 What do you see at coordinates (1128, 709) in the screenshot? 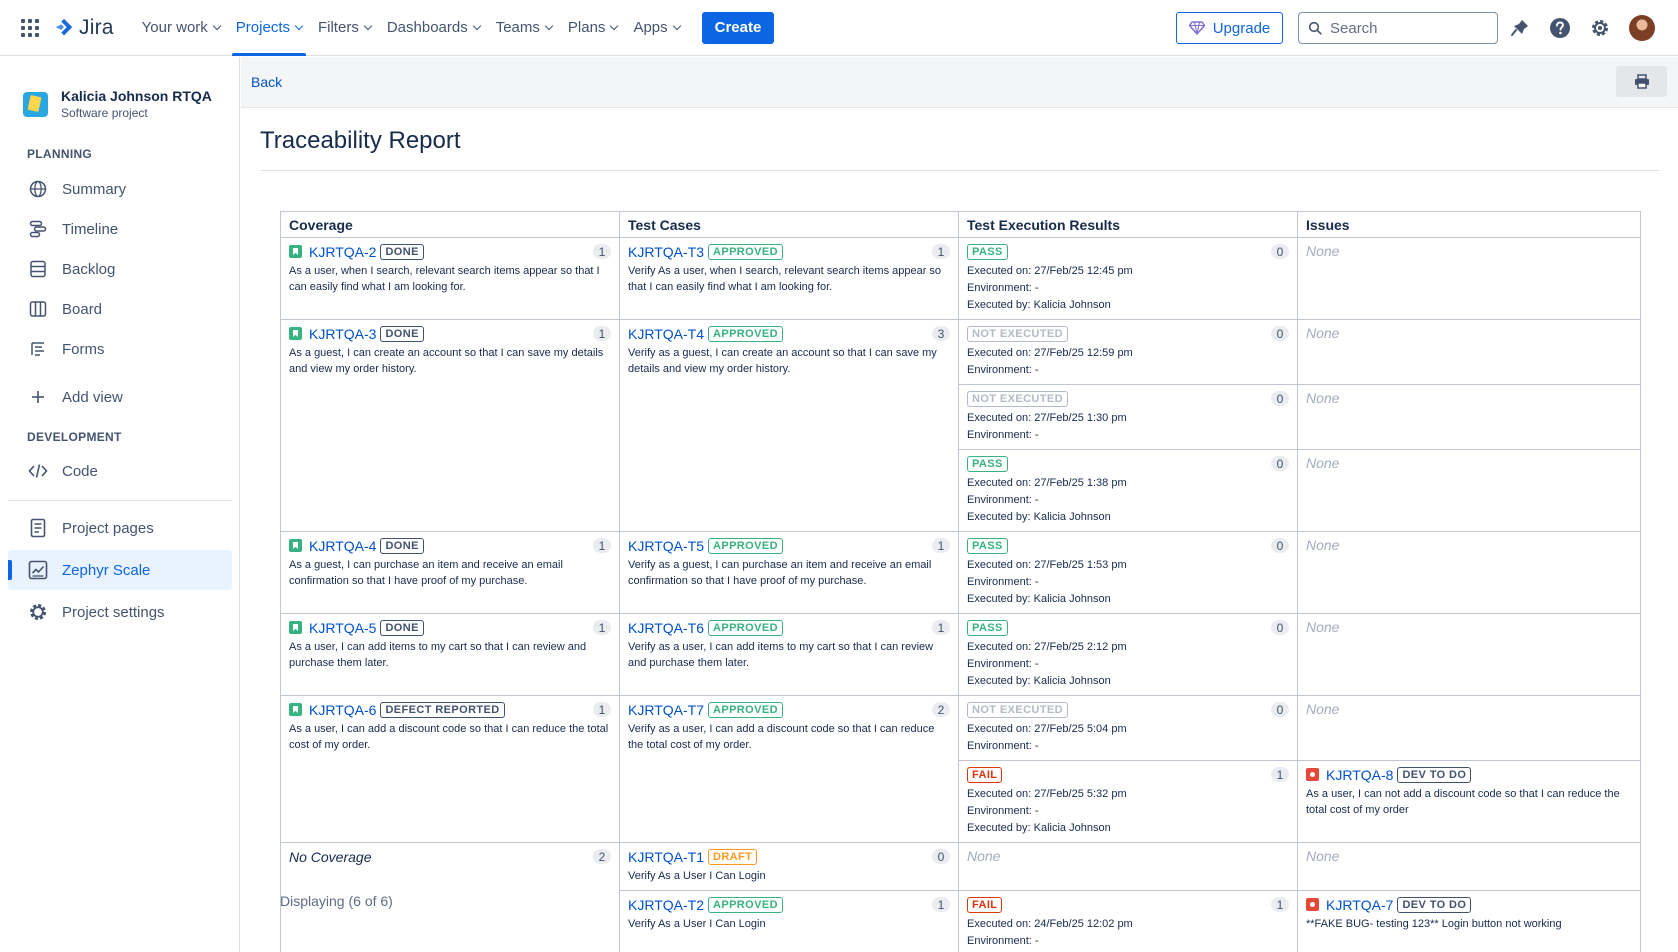
I see `execution-header: NOT EXECUTED 0` at bounding box center [1128, 709].